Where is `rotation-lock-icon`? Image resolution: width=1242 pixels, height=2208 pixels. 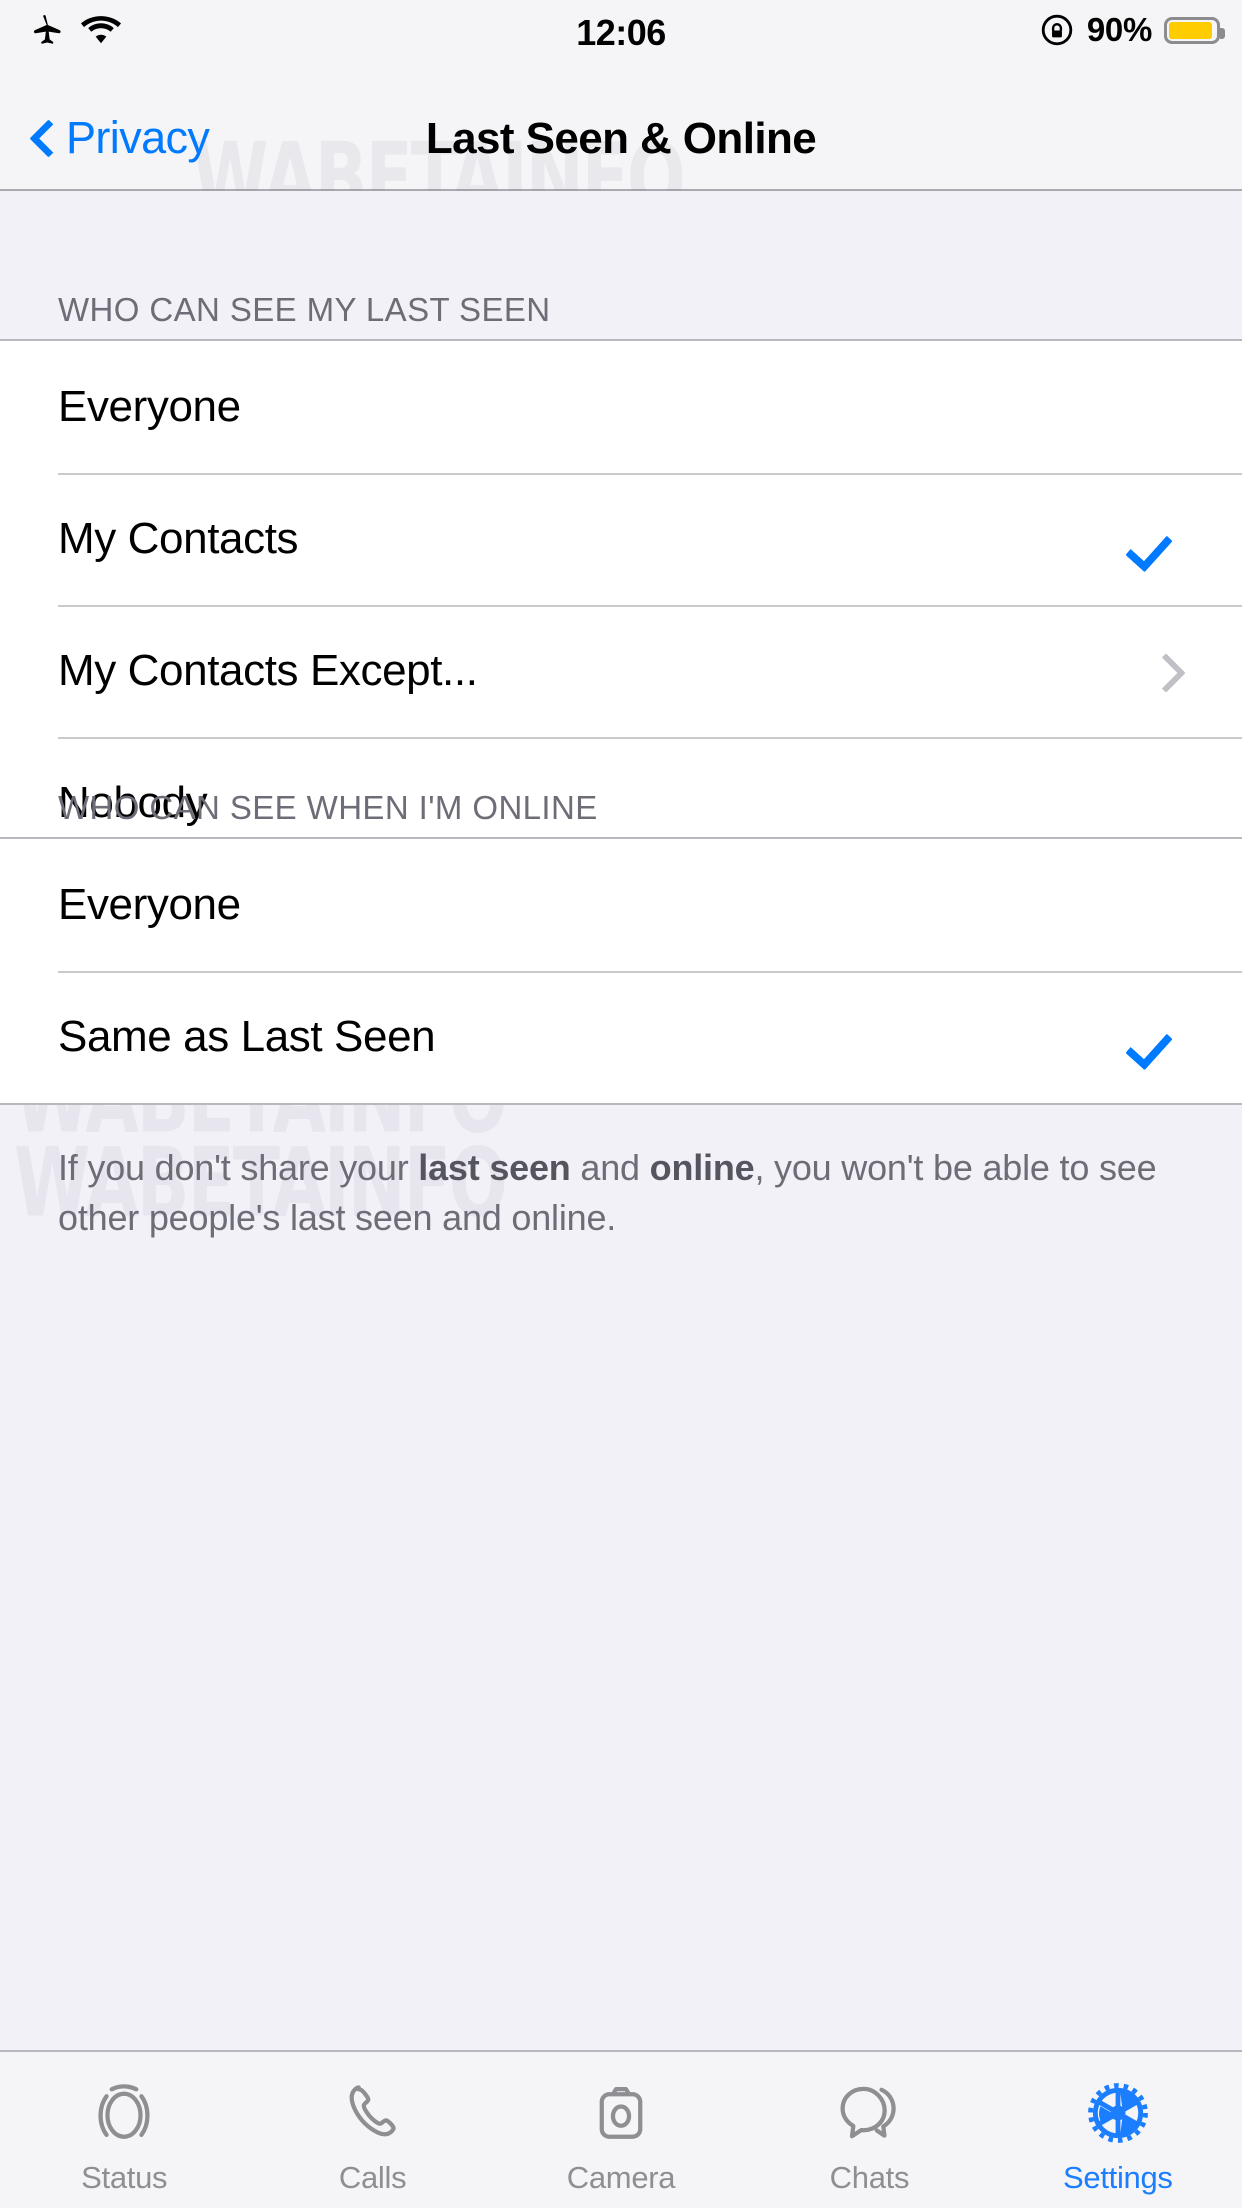
rotation-lock-icon is located at coordinates (1057, 30).